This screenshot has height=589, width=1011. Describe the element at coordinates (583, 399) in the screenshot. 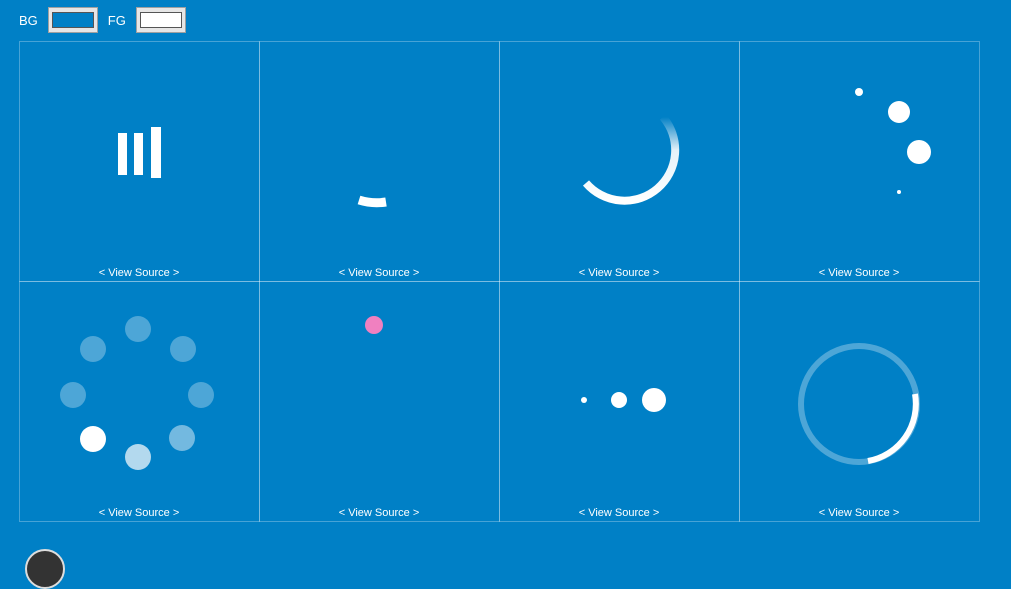

I see `small-dot` at that location.